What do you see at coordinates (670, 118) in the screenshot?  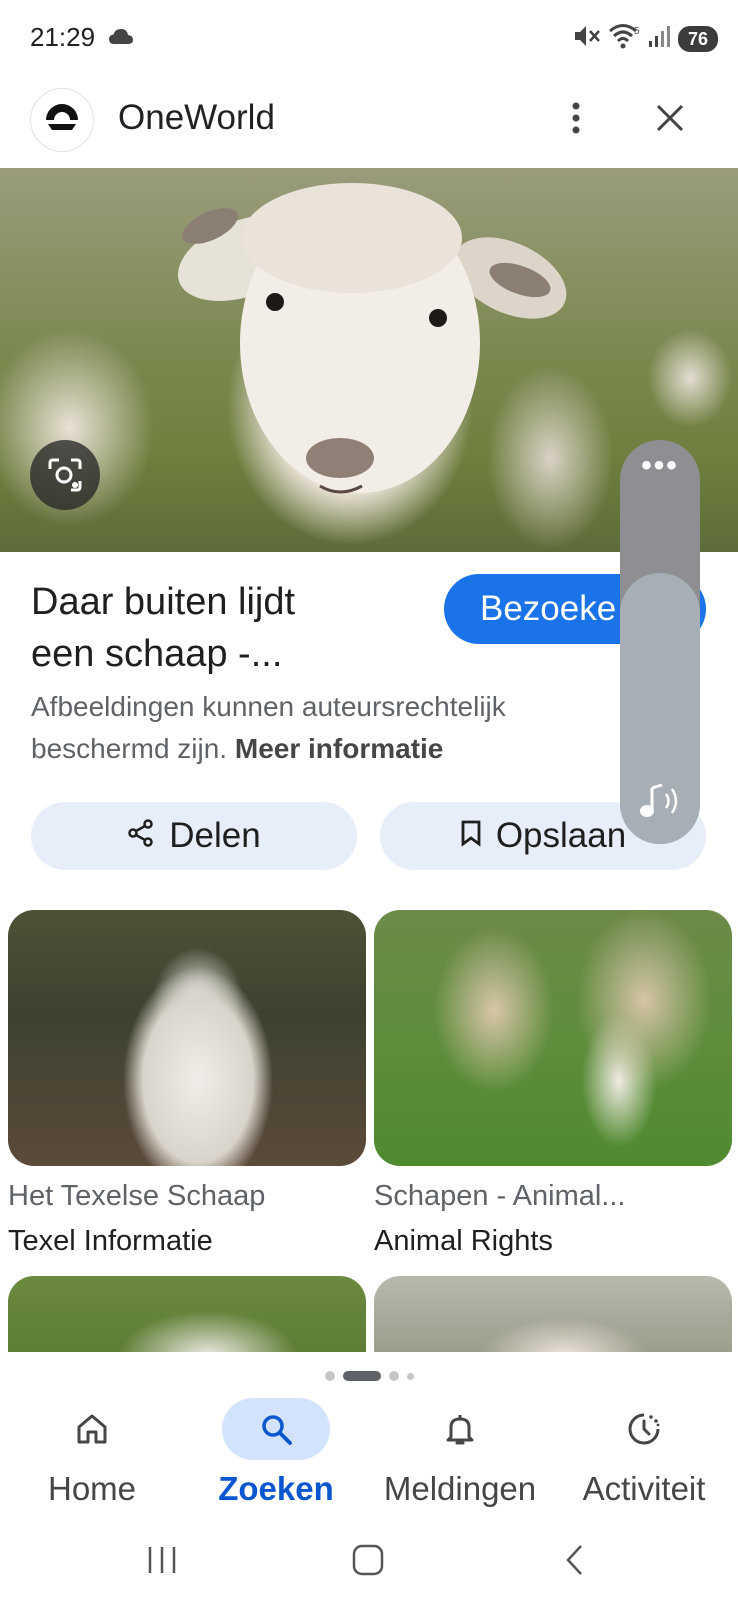 I see `close-icon` at bounding box center [670, 118].